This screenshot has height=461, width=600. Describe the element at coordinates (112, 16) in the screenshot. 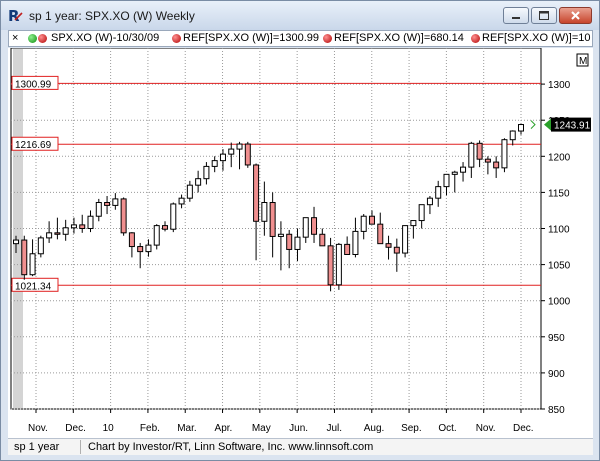

I see `window-title: sp 1 year: SPX.XO (W) Weekly` at that location.